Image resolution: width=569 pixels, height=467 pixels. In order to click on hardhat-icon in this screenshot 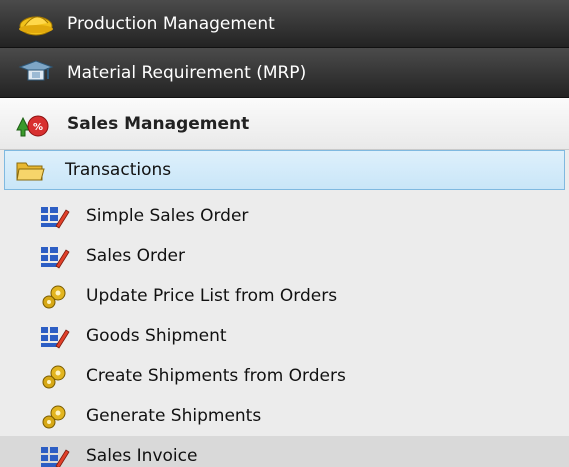, I will do `click(36, 24)`.